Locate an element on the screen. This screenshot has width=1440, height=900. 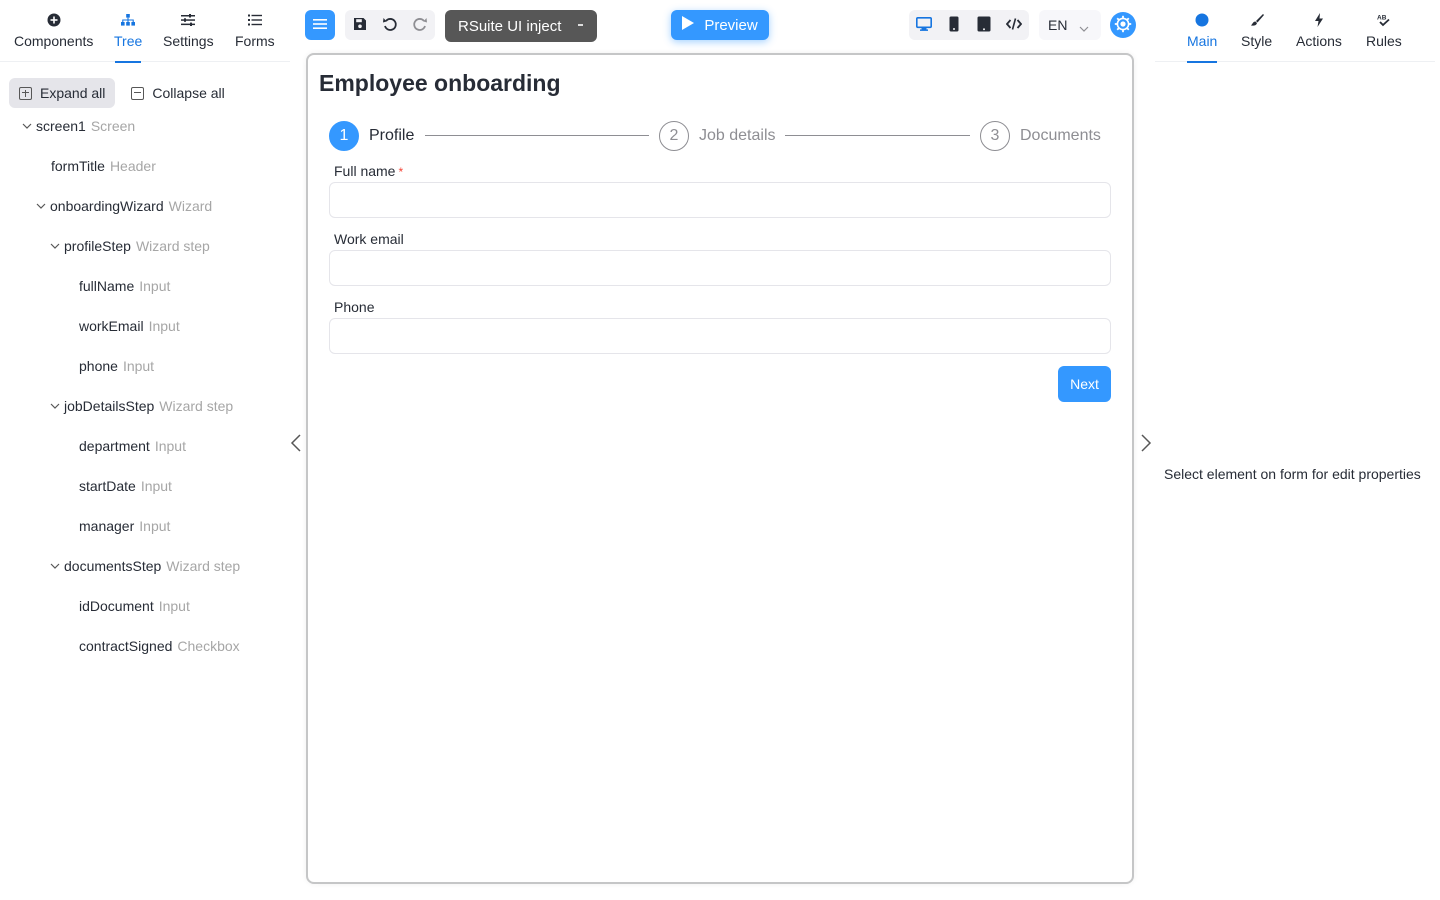
step-connector is located at coordinates (537, 135).